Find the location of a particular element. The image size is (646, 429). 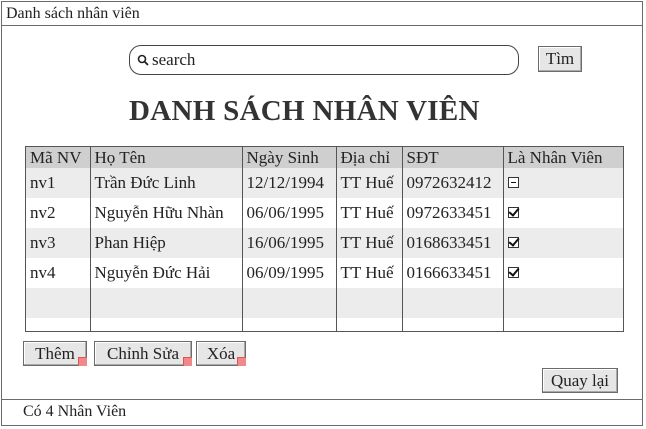

back-button: Quay lại is located at coordinates (580, 380).